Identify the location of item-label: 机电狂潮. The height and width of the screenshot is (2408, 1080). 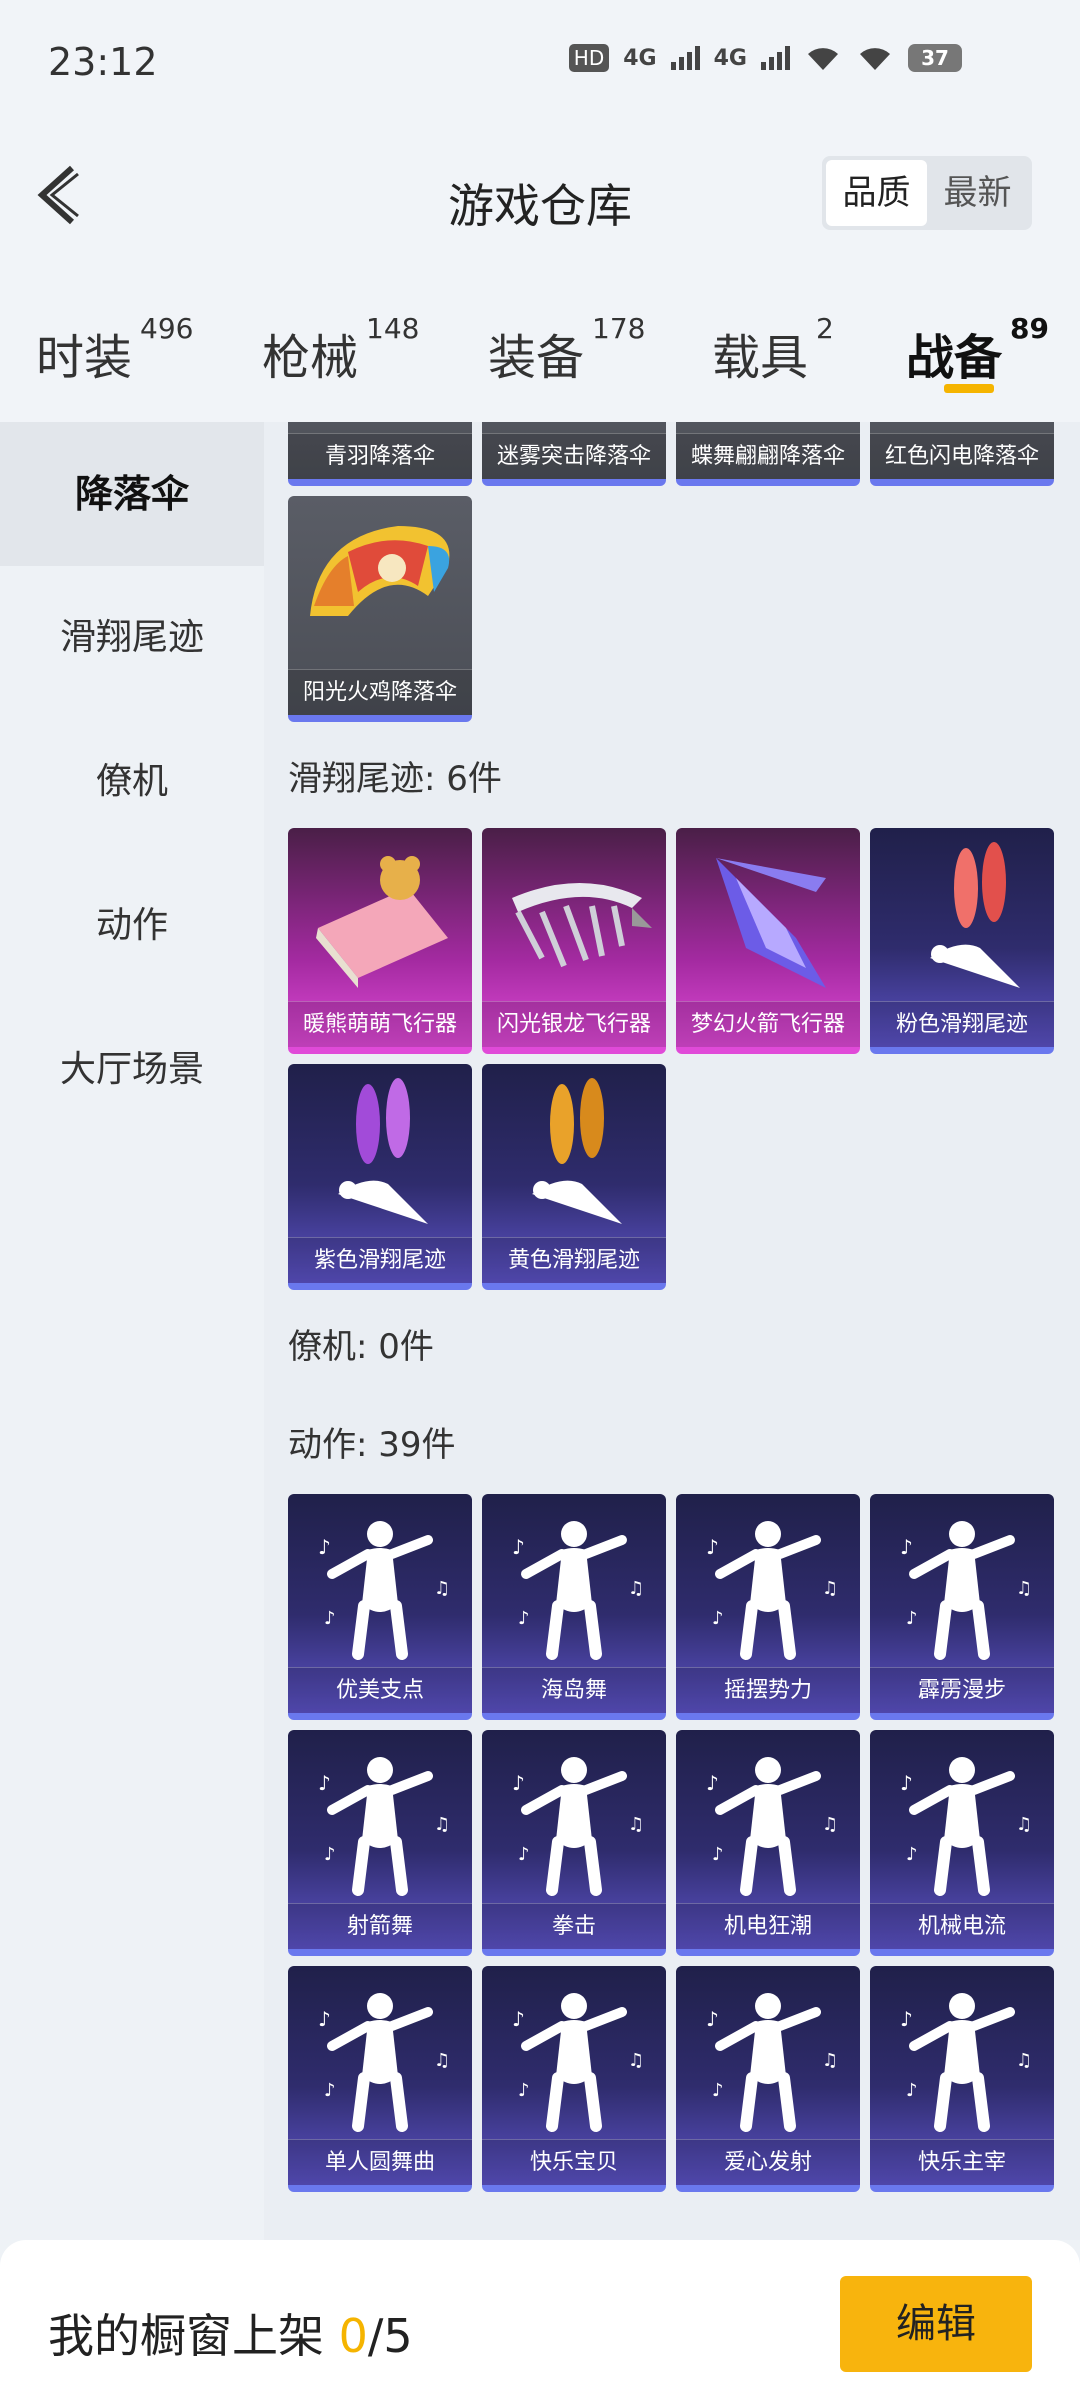
(768, 1926).